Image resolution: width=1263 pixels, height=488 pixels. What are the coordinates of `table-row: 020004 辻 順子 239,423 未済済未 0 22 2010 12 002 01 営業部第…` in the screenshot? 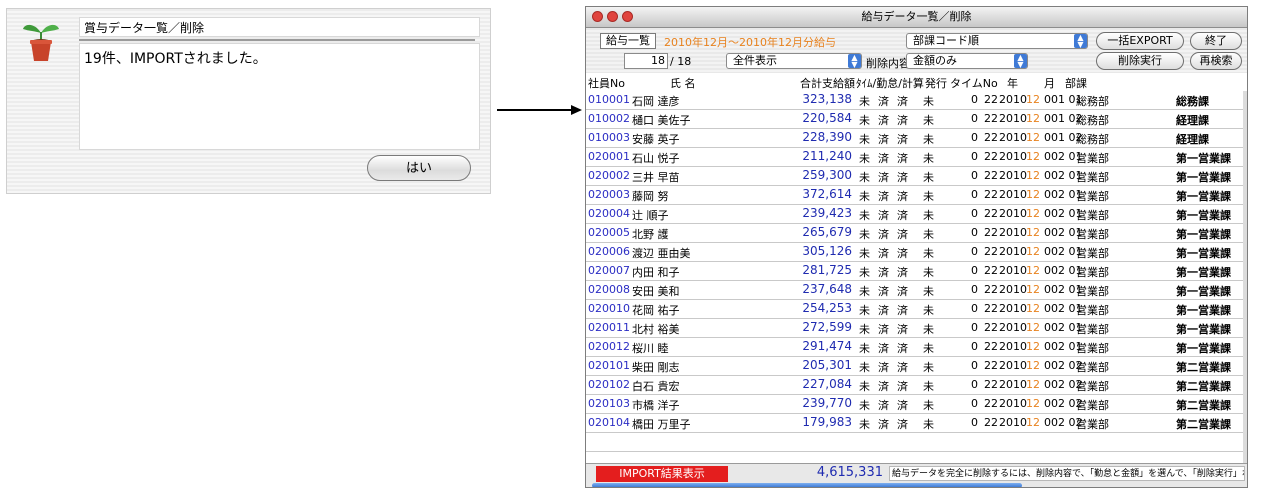 It's located at (914, 214).